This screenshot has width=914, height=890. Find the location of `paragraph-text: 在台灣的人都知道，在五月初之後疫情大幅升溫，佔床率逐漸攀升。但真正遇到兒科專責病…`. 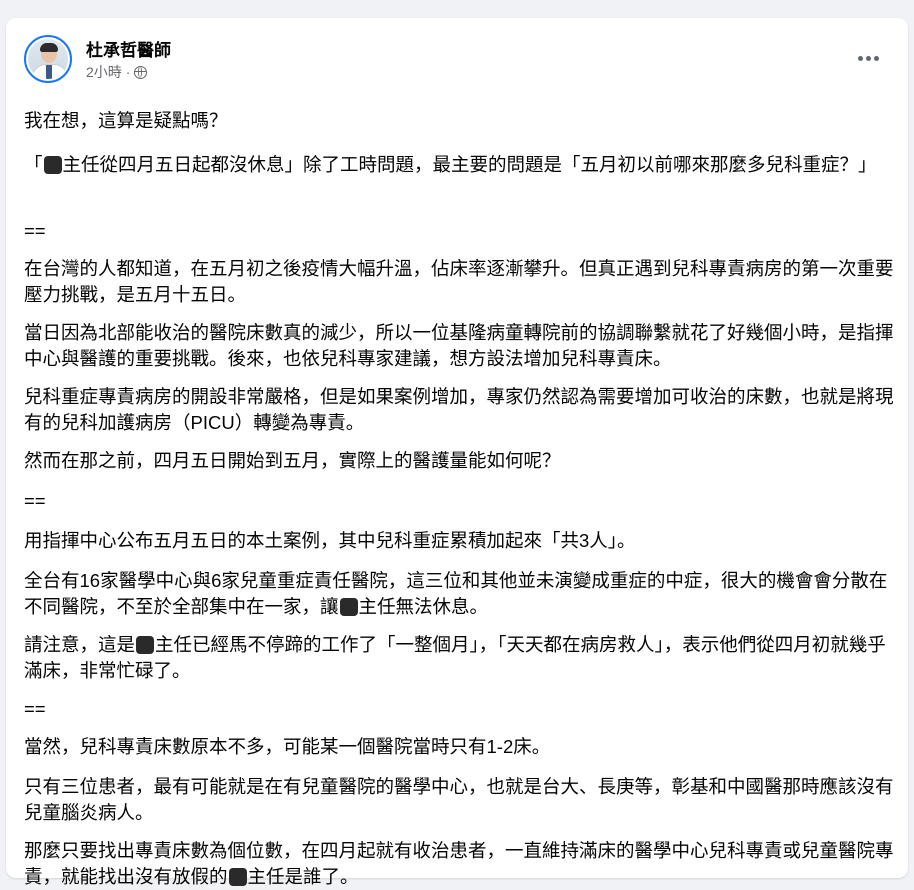

paragraph-text: 在台灣的人都知道，在五月初之後疫情大幅升溫，佔床率逐漸攀升。但真正遇到兒科專責病… is located at coordinates (459, 281).